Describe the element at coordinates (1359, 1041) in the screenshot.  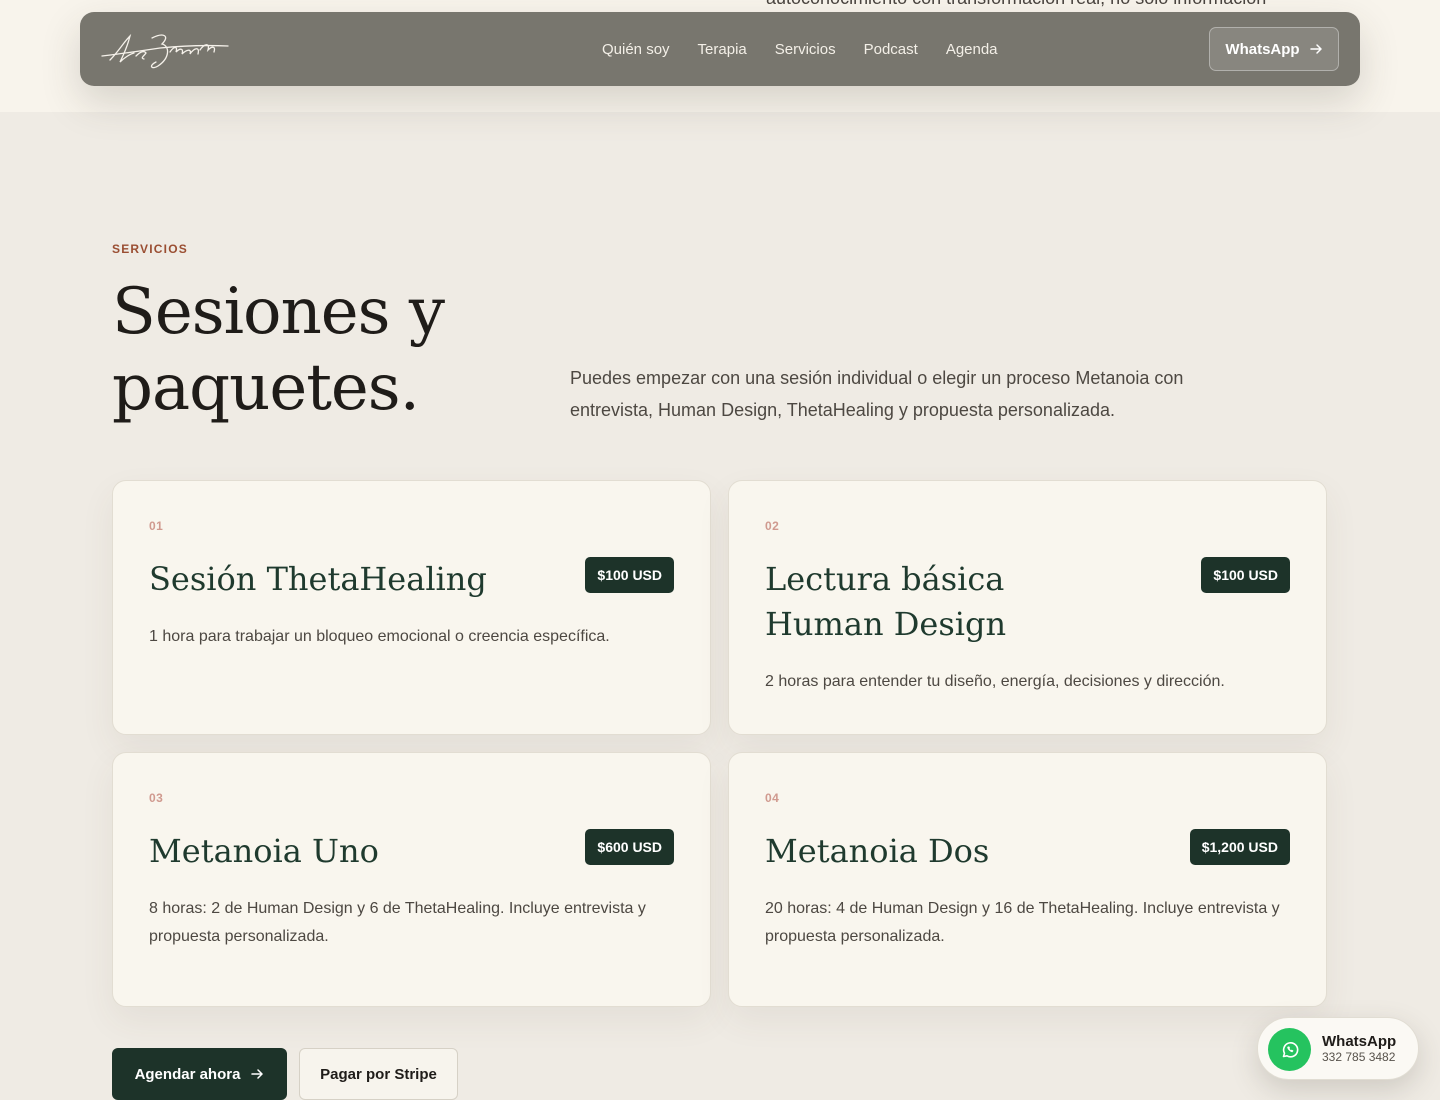
I see `whatsapp-float-title: WhatsApp` at that location.